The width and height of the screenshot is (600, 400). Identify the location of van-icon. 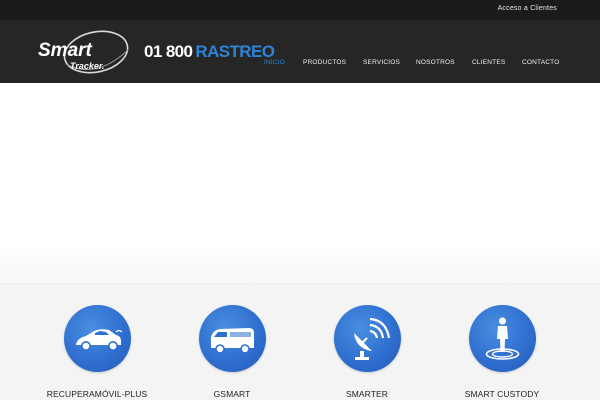
(232, 338).